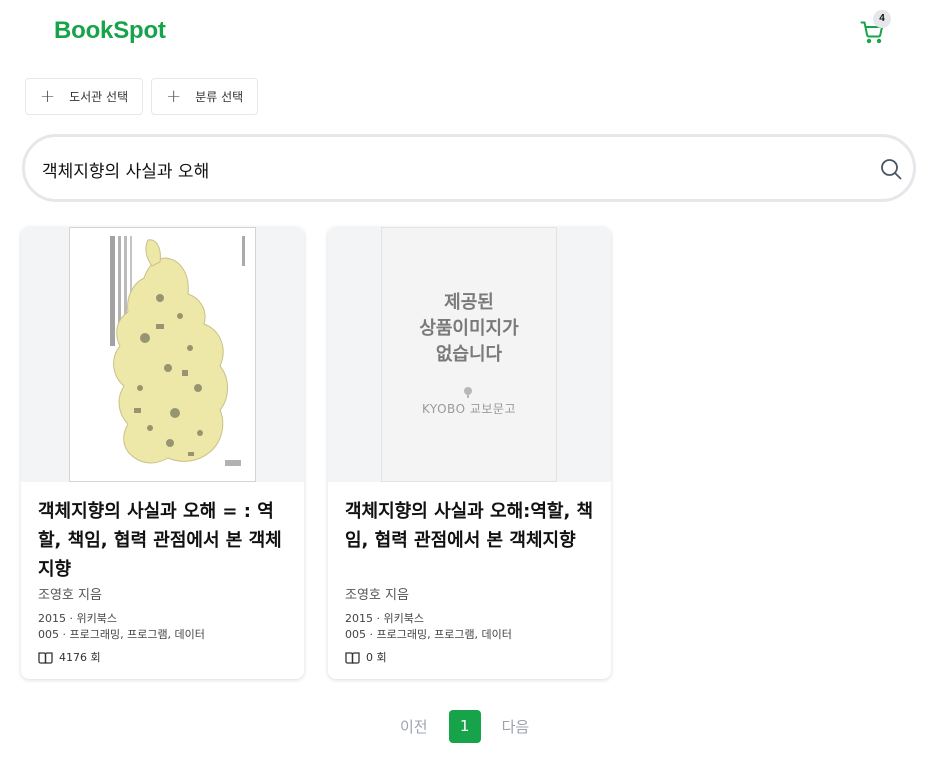 This screenshot has height=761, width=932. Describe the element at coordinates (219, 97) in the screenshot. I see `category-select-label: 분류 선택` at that location.